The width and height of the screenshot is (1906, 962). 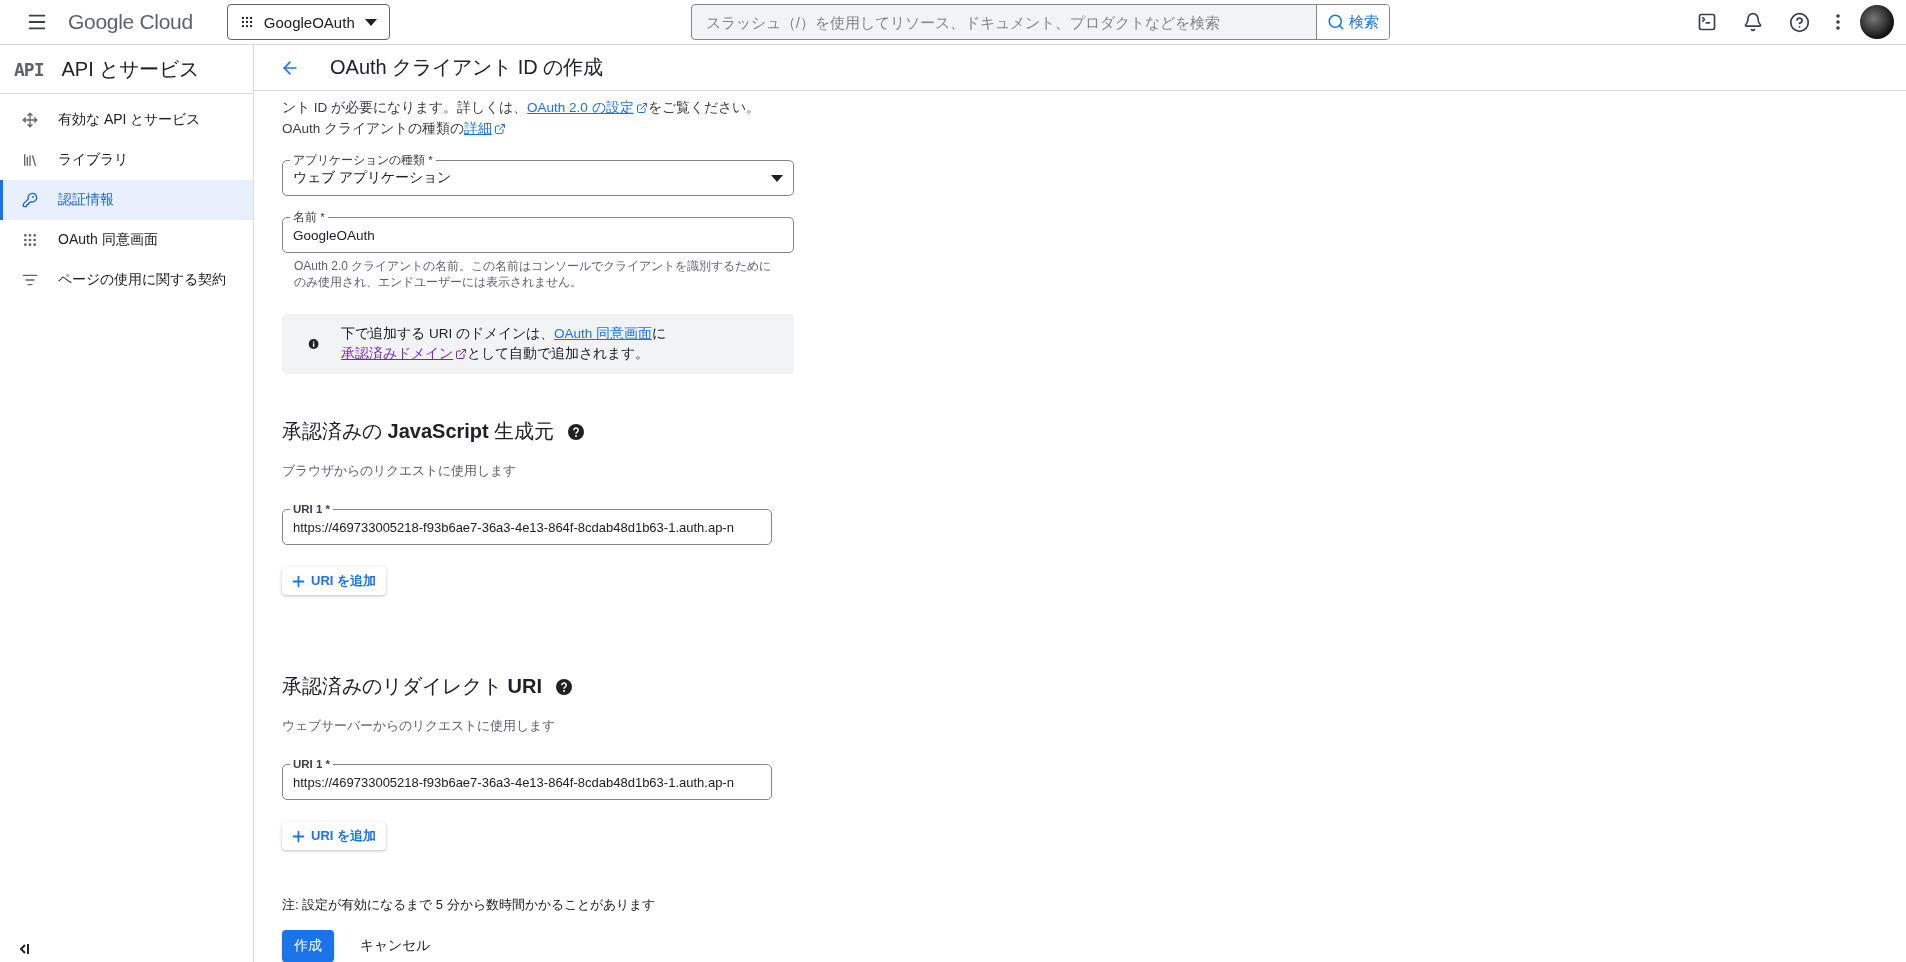 I want to click on section-subtitle: ウェブサーバーからのリクエストに使用します, so click(x=419, y=726).